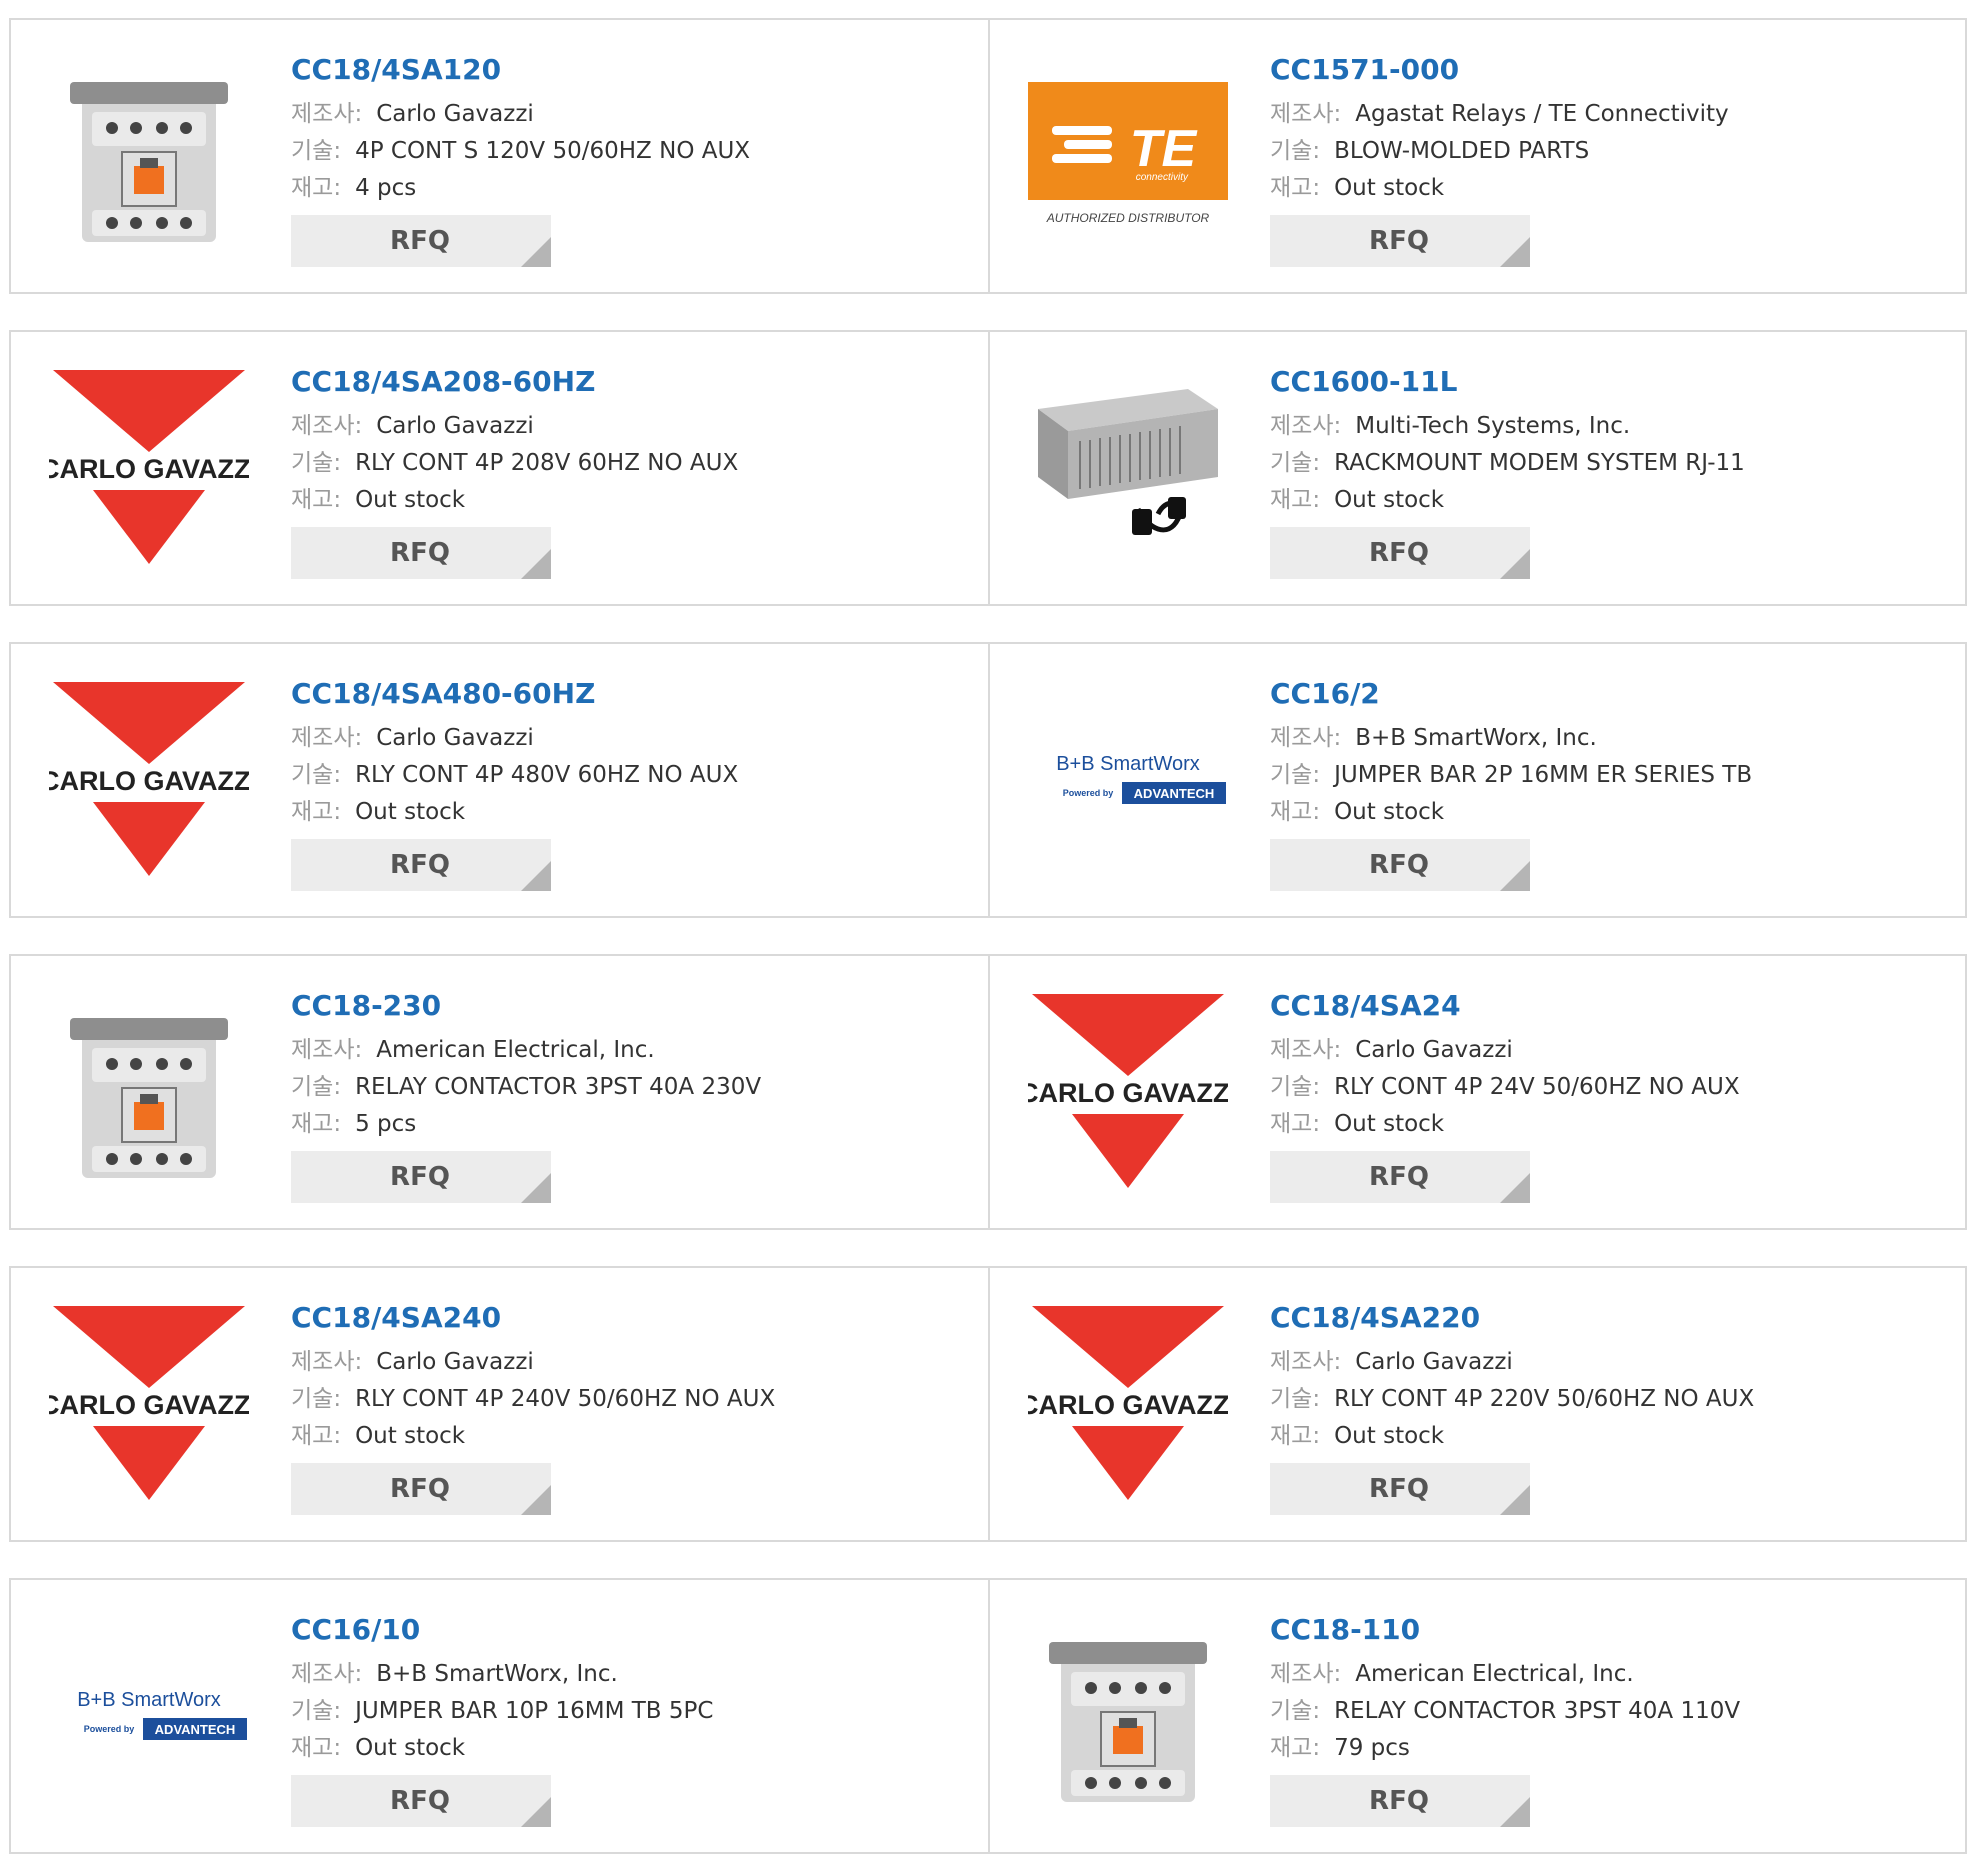 The image size is (1973, 1854). Describe the element at coordinates (533, 1318) in the screenshot. I see `part-number-link: CC18/4SA240` at that location.